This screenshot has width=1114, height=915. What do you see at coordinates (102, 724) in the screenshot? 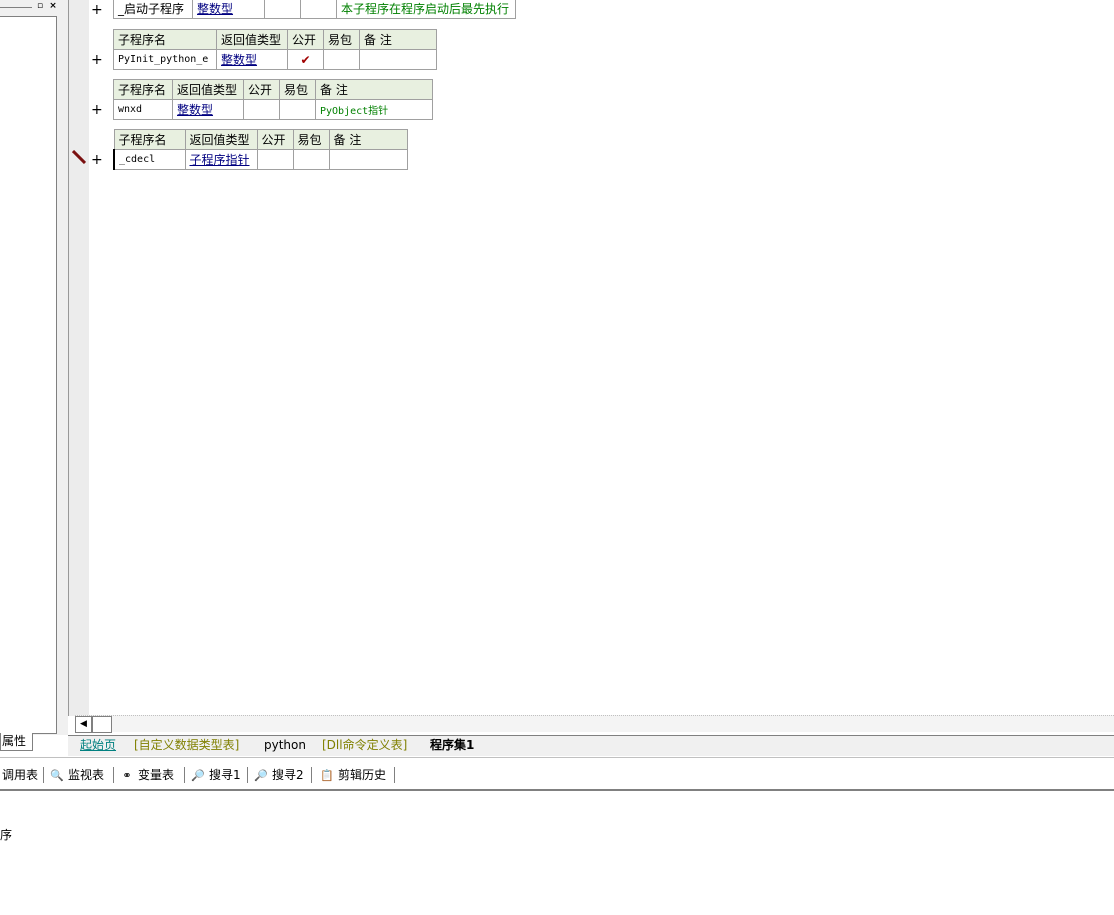
I see `scrollbar-thumb` at bounding box center [102, 724].